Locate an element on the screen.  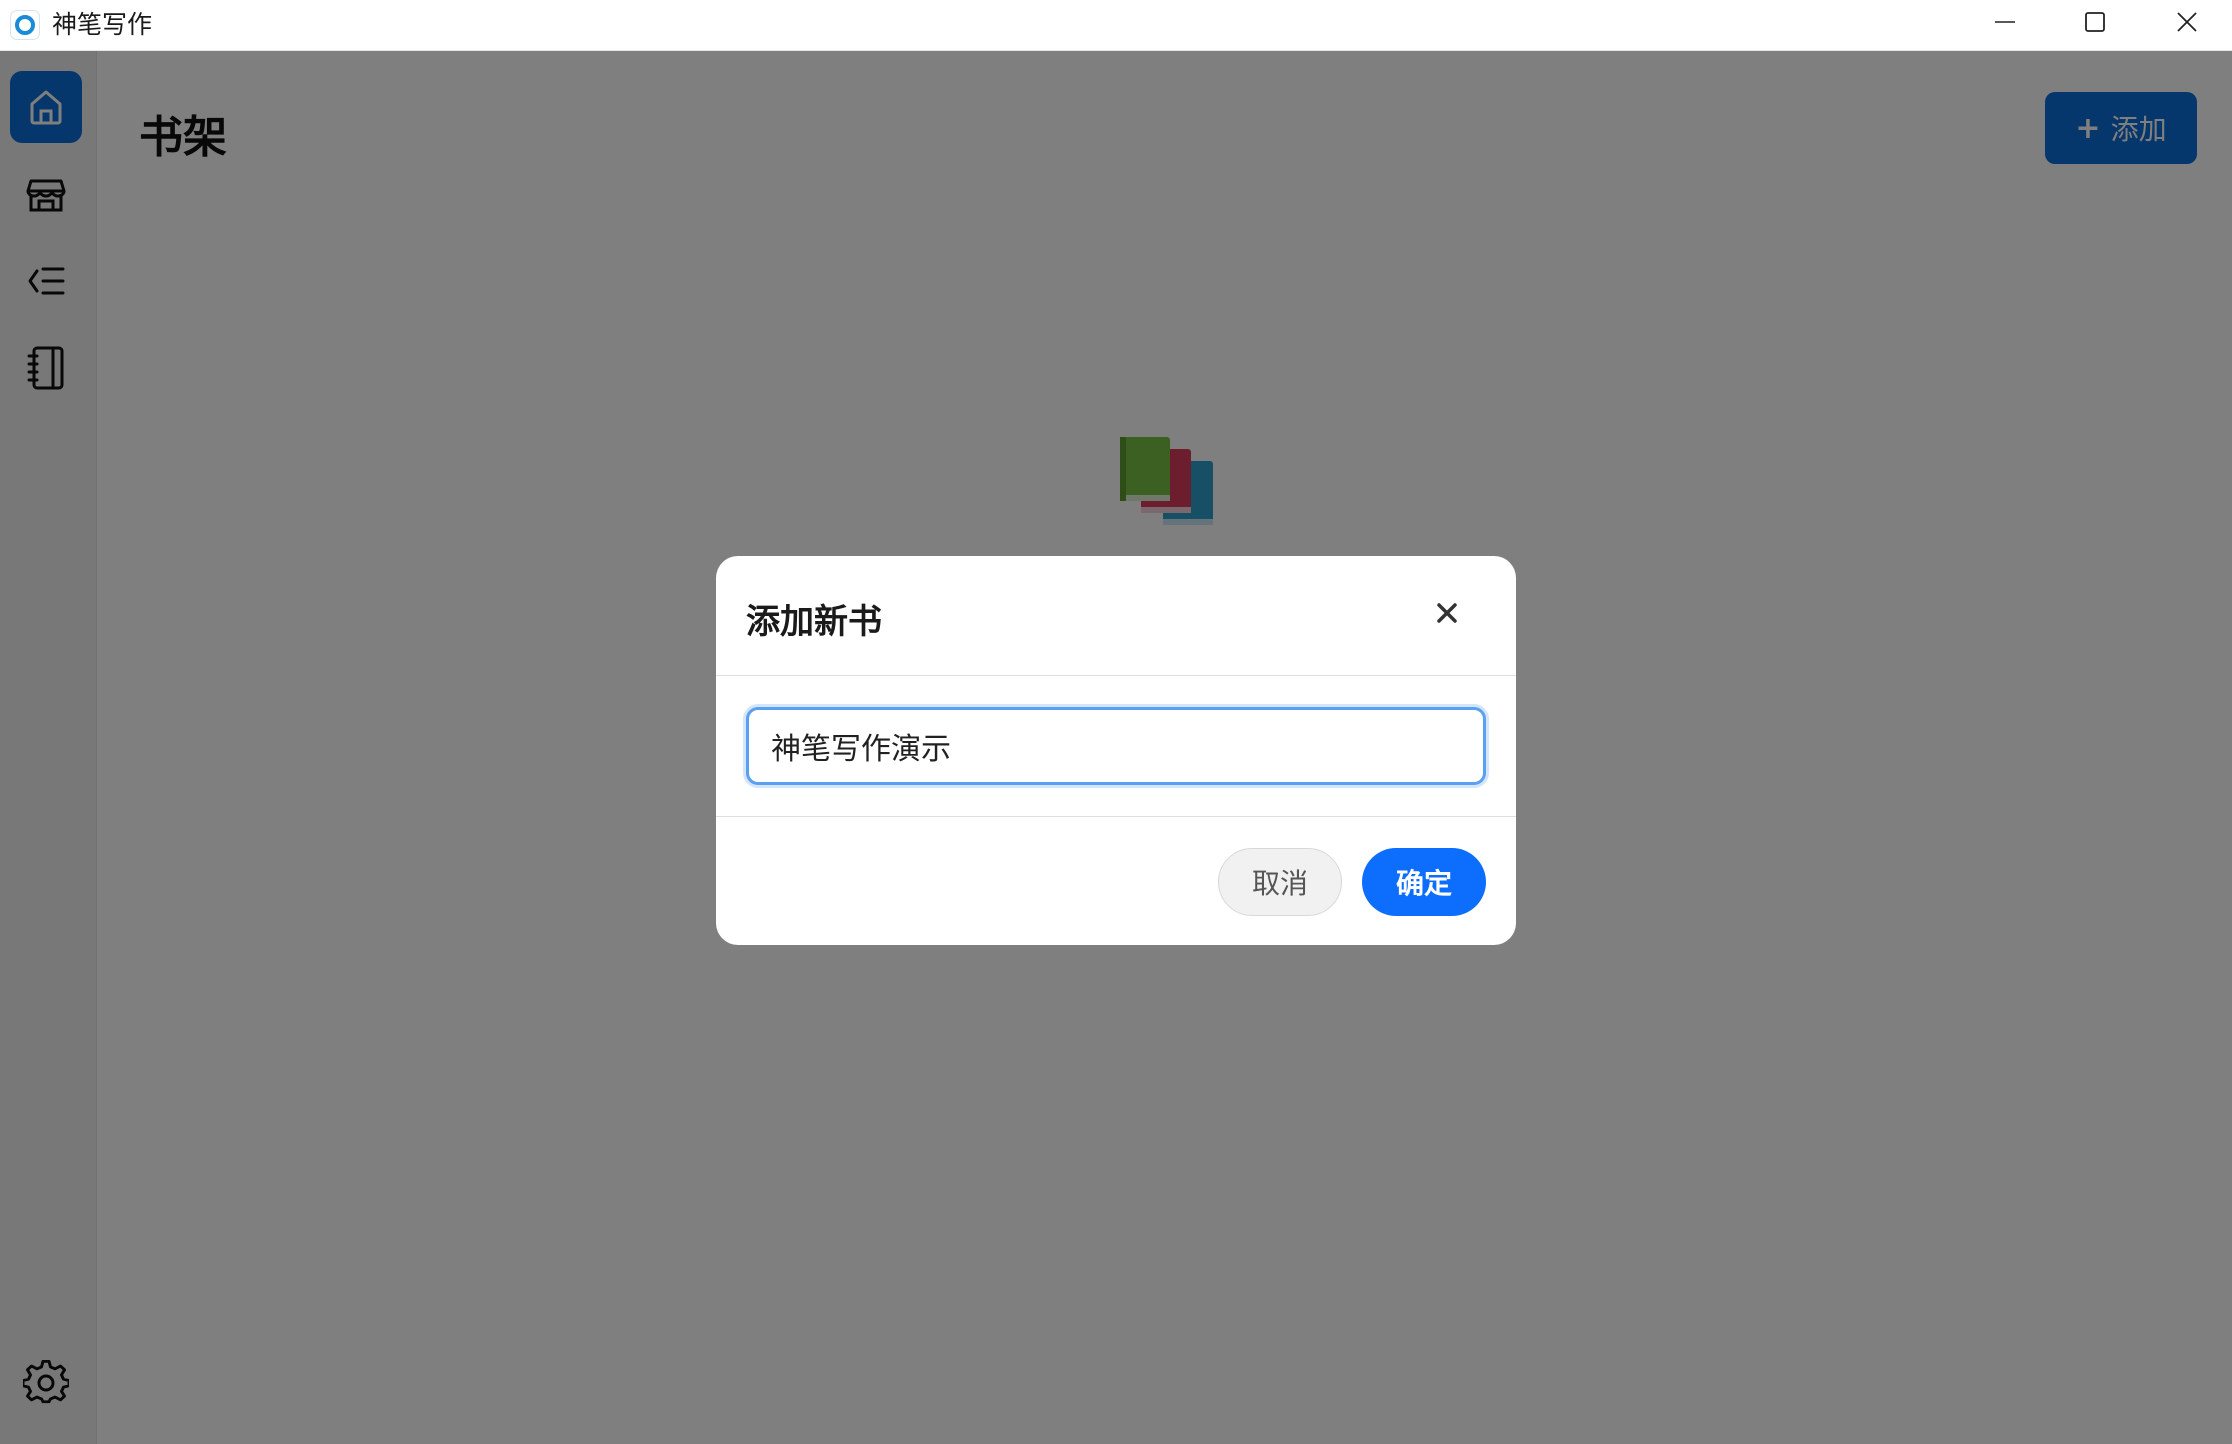
minimize-button is located at coordinates (2005, 22).